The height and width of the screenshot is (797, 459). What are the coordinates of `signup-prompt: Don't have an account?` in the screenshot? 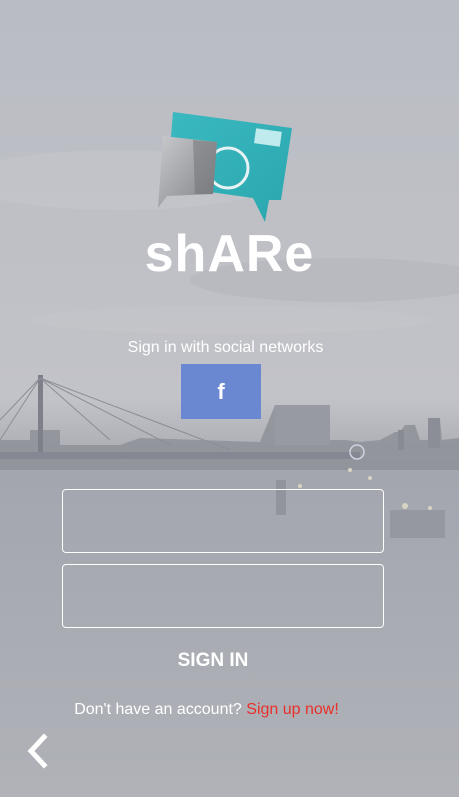 It's located at (158, 709).